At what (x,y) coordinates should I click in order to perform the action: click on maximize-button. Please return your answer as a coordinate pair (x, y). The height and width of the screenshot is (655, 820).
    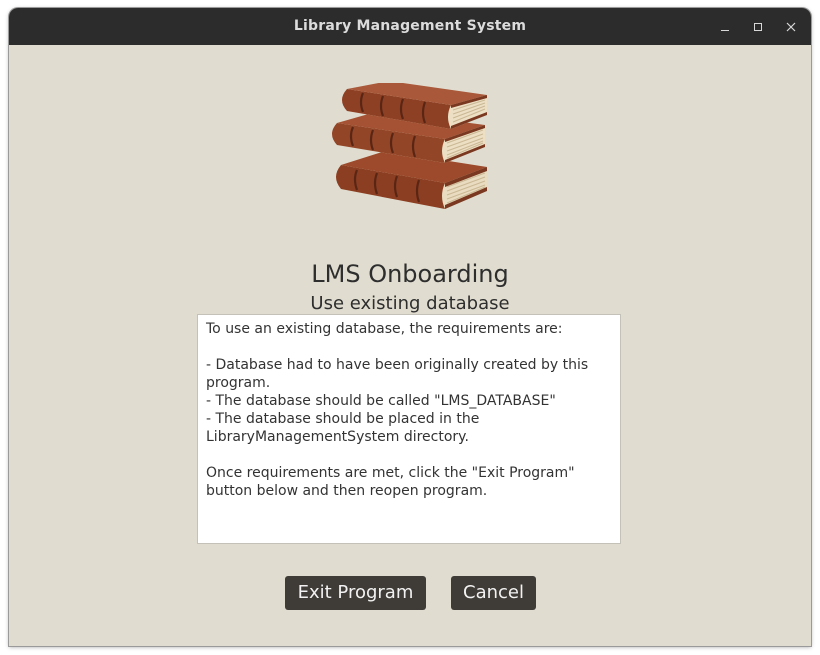
    Looking at the image, I should click on (758, 27).